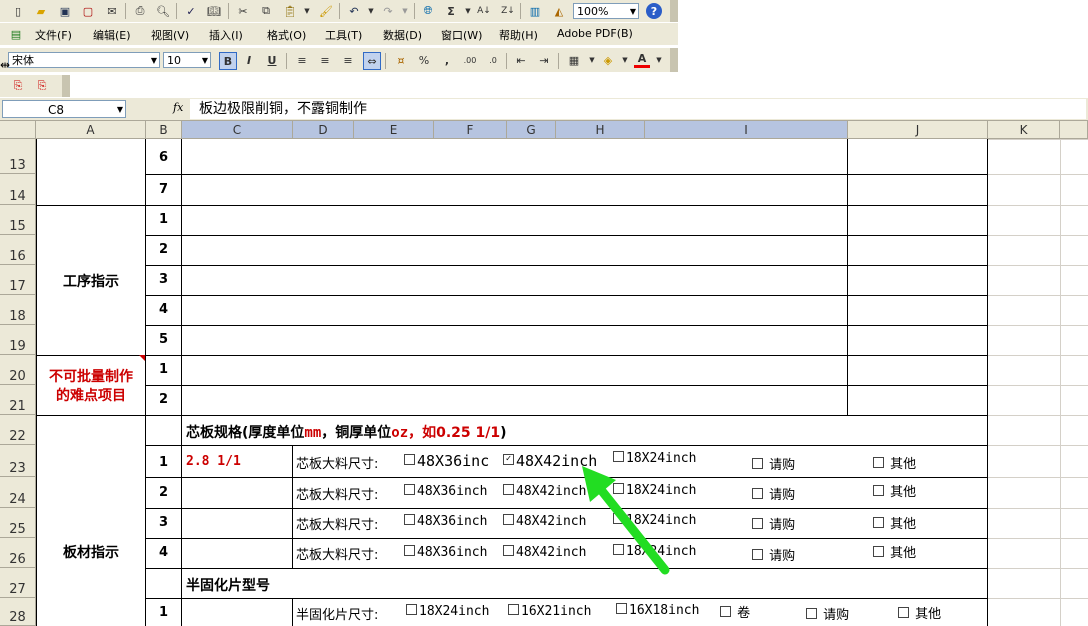 The height and width of the screenshot is (626, 1088). Describe the element at coordinates (243, 11) in the screenshot. I see `cut-icon: ✂` at that location.